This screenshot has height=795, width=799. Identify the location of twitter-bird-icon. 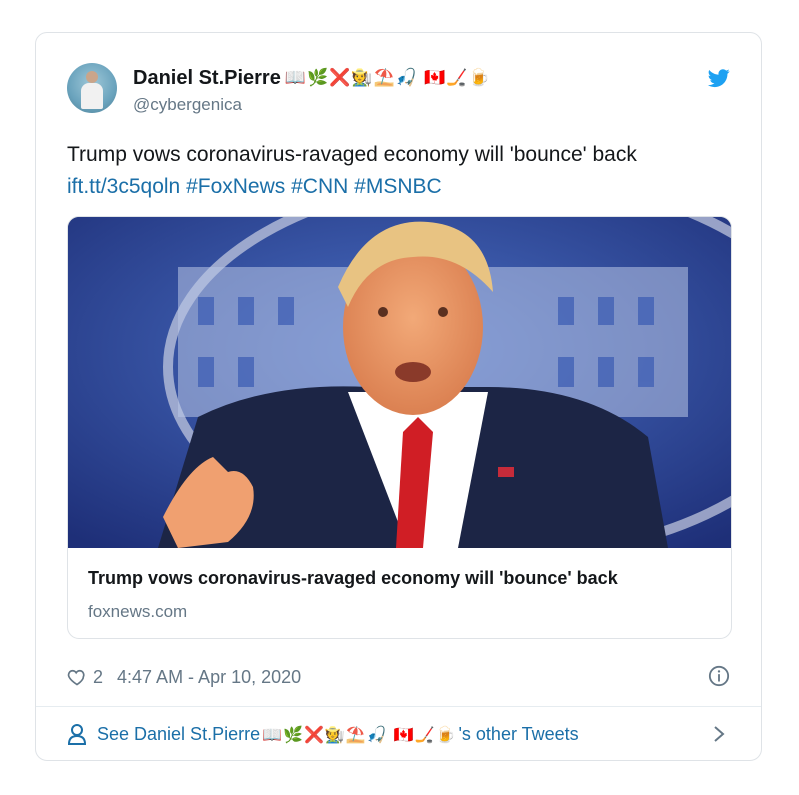
(719, 78).